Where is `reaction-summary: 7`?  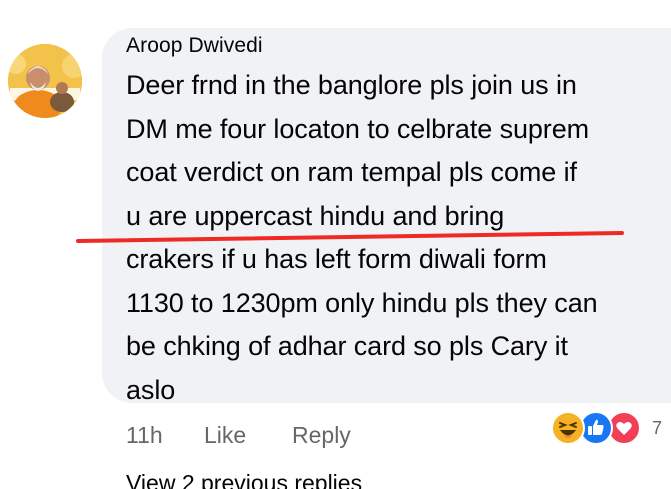
reaction-summary: 7 is located at coordinates (607, 429).